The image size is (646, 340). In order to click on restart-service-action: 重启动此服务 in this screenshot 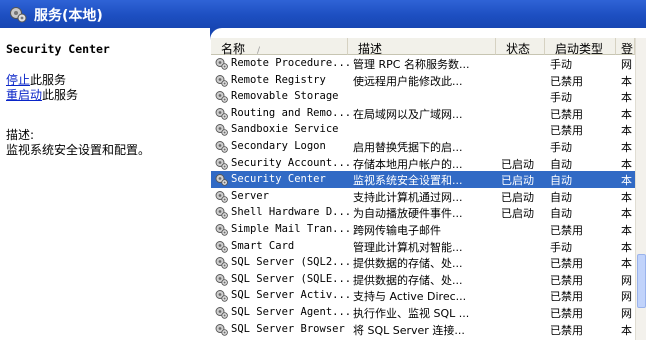, I will do `click(42, 94)`.